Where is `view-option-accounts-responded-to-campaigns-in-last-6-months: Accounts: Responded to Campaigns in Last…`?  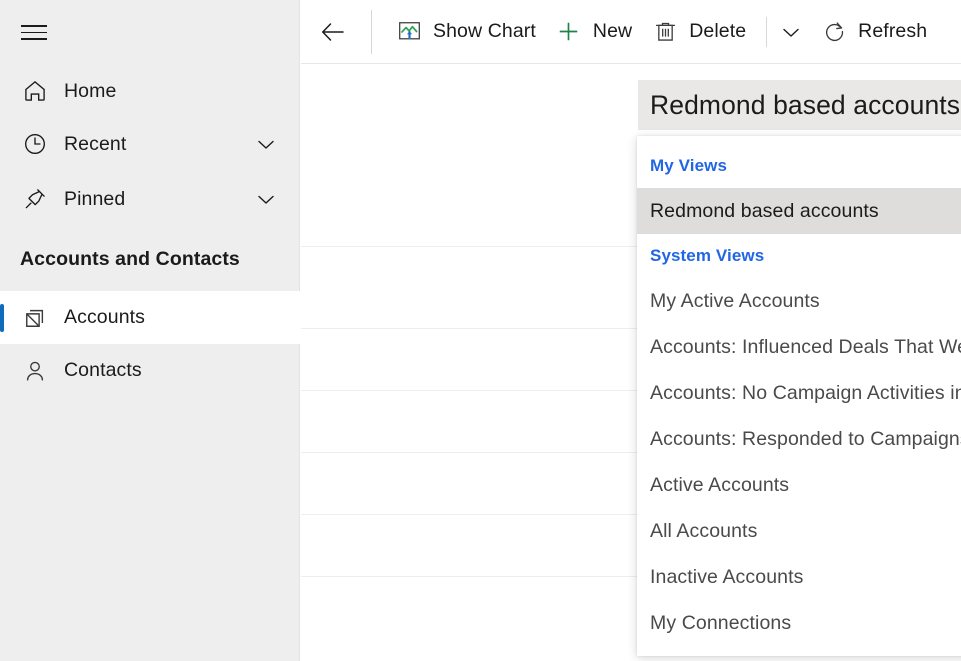
view-option-accounts-responded-to-campaigns-in-last-6-months: Accounts: Responded to Campaigns in Last… is located at coordinates (799, 439).